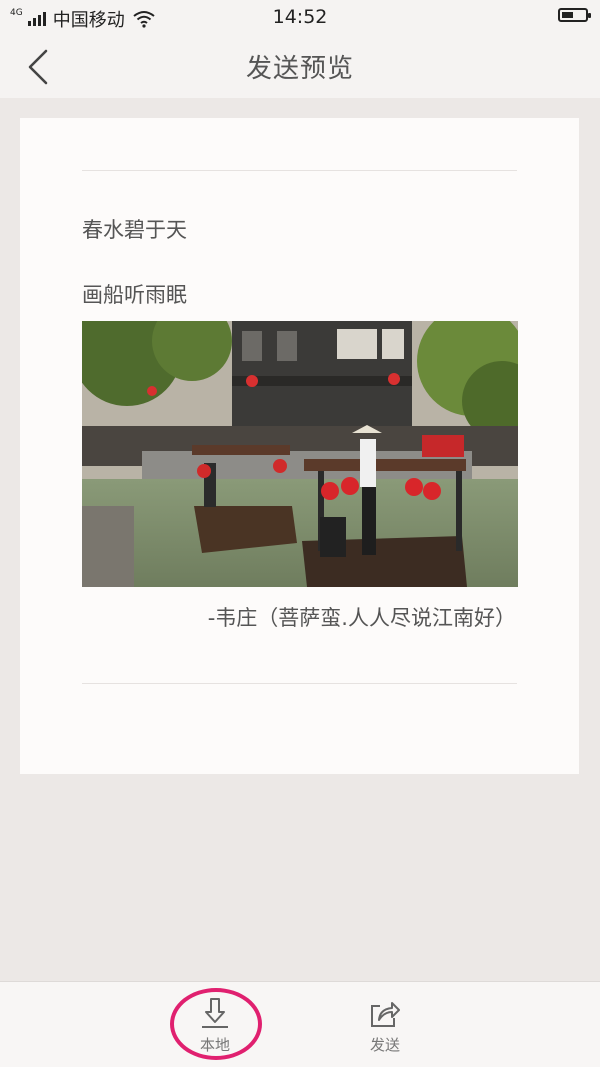 The image size is (600, 1067). What do you see at coordinates (299, 69) in the screenshot?
I see `page-title: 发送预览` at bounding box center [299, 69].